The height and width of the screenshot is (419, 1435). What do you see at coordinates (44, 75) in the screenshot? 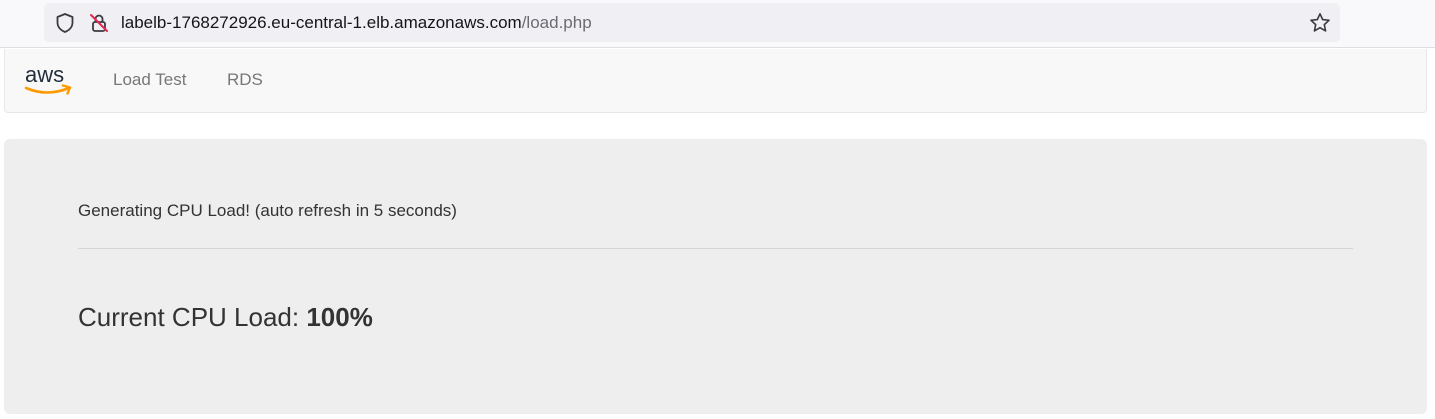
I see `logo-text: aws` at bounding box center [44, 75].